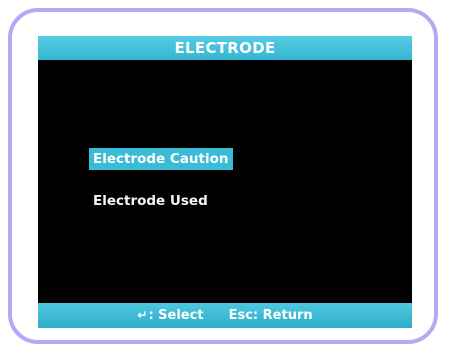 Image resolution: width=451 pixels, height=359 pixels. I want to click on select-hint: ↵: Select, so click(170, 315).